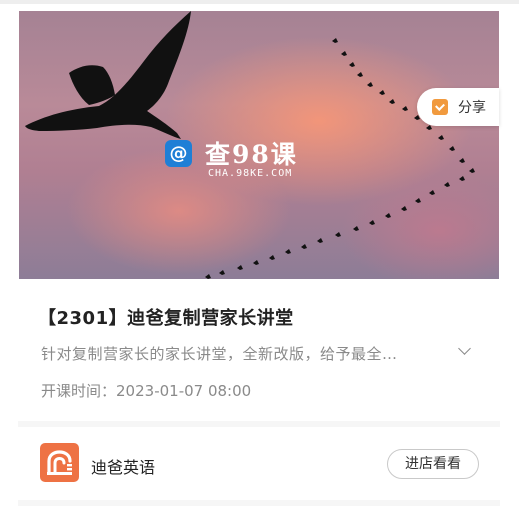 This screenshot has height=523, width=519. I want to click on start-time-label: 开课时间：, so click(79, 391).